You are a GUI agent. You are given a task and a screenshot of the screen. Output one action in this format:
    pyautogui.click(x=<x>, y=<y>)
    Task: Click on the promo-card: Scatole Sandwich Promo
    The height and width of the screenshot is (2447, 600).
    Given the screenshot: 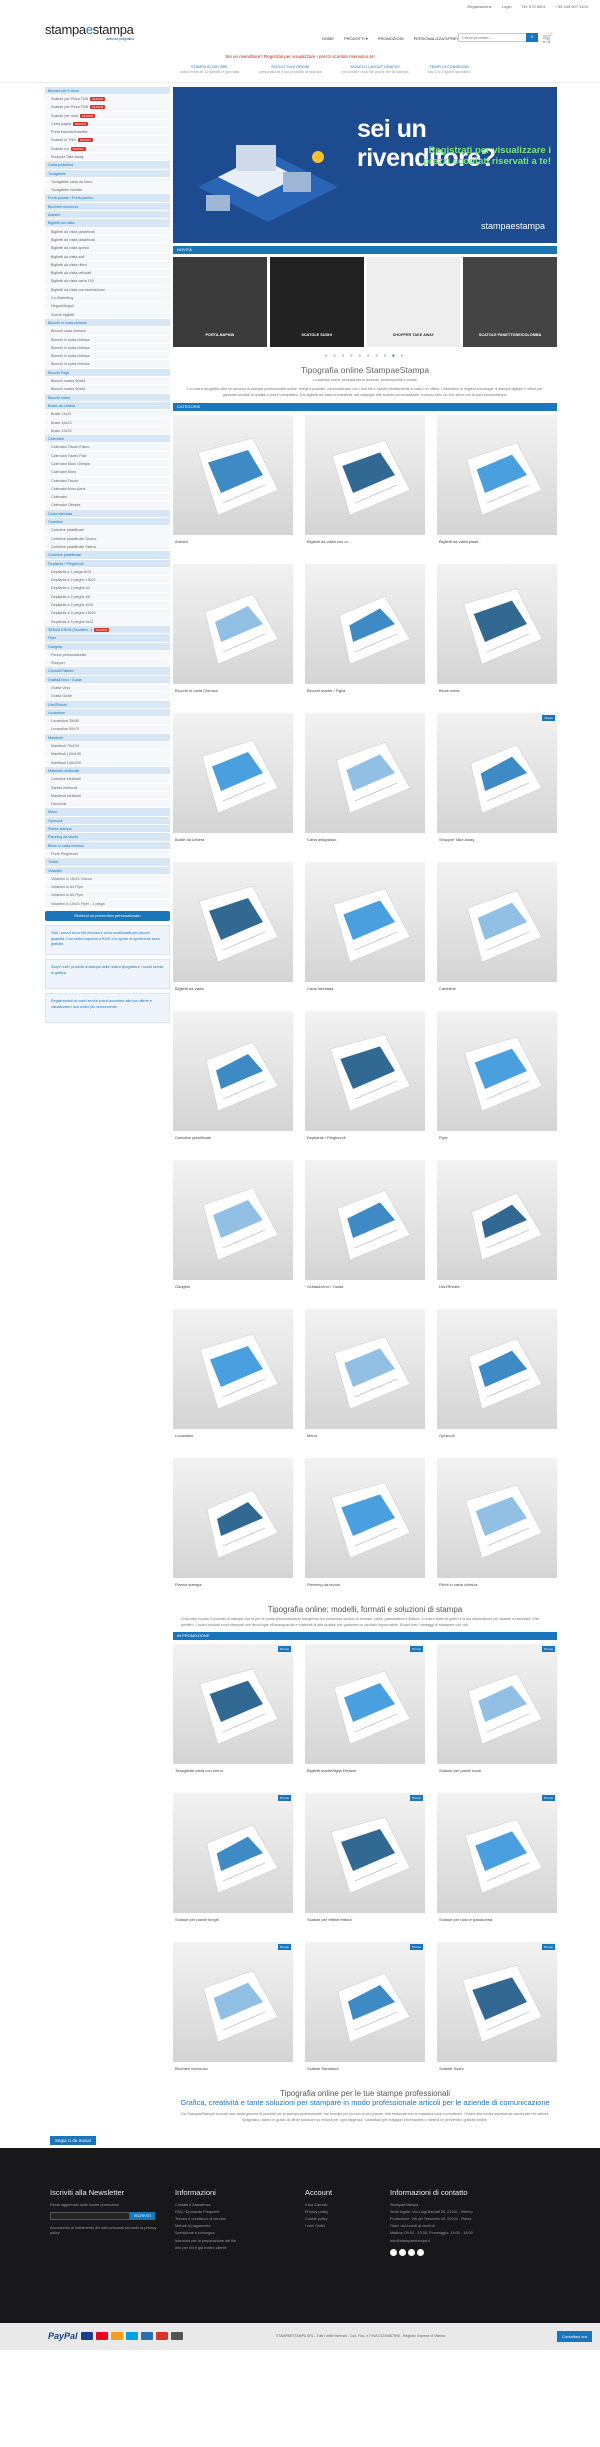 What is the action you would take?
    pyautogui.click(x=365, y=2010)
    